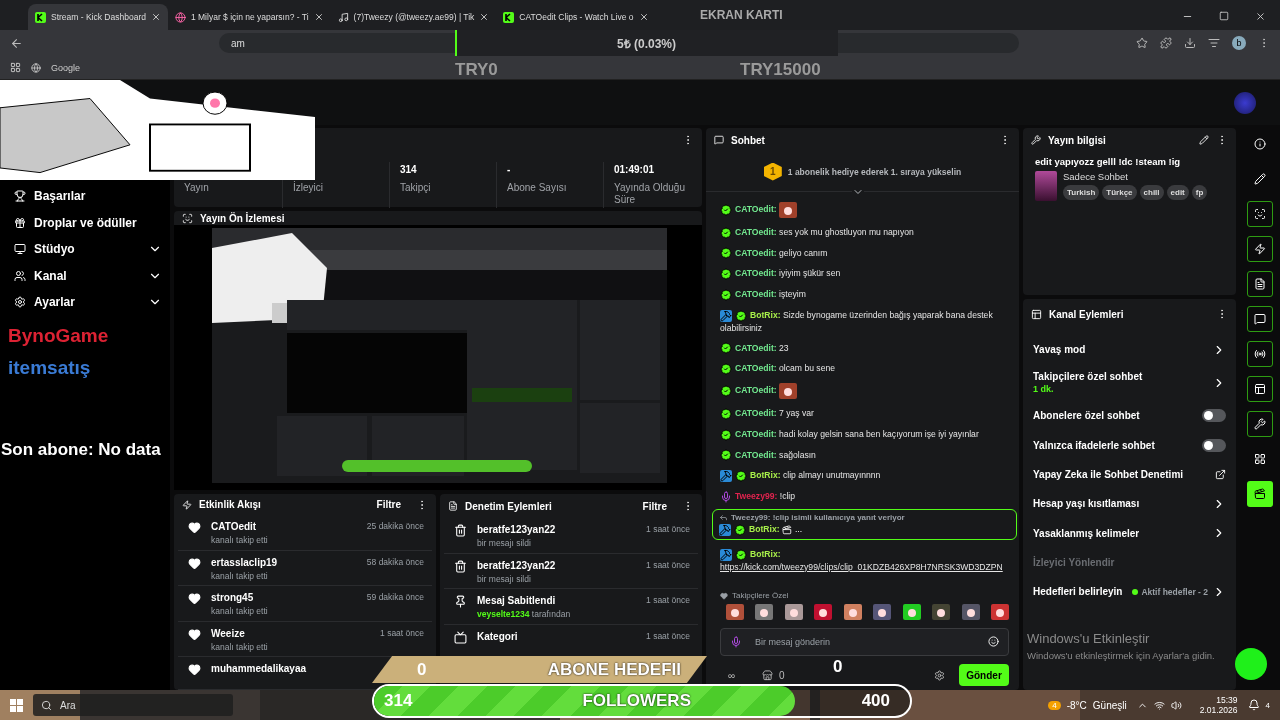 Image resolution: width=1280 pixels, height=720 pixels. Describe the element at coordinates (1129, 383) in the screenshot. I see `channel-action-row: Takipçilere özel sohbet 1 dk.` at that location.